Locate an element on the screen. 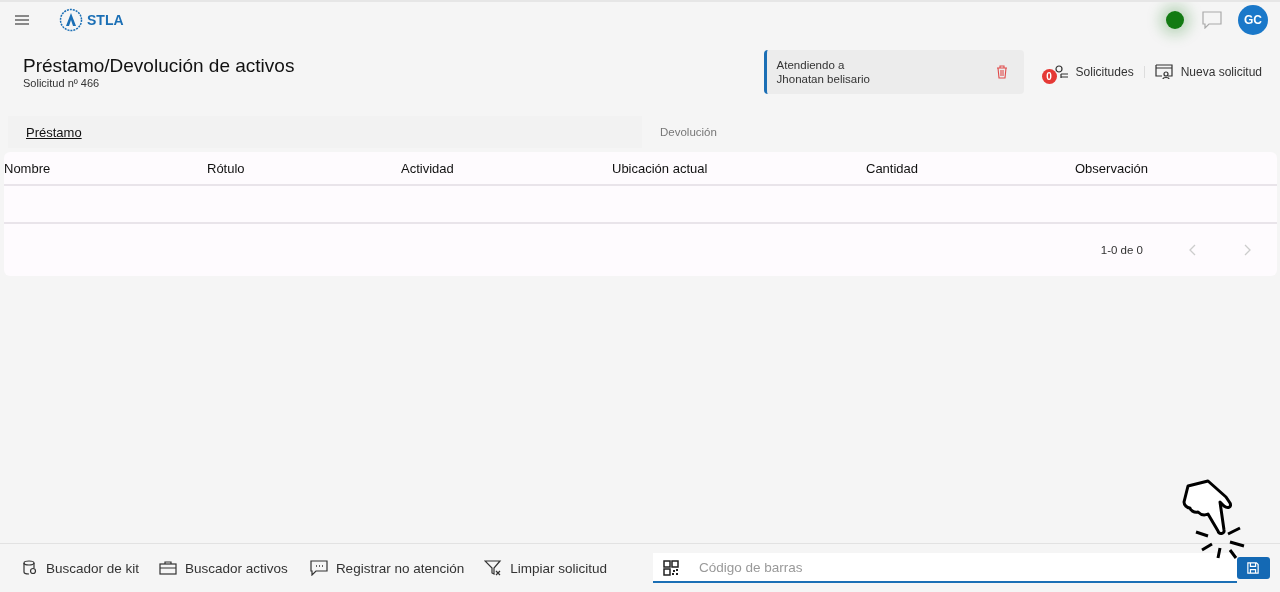 This screenshot has height=592, width=1280. save-button is located at coordinates (1253, 568).